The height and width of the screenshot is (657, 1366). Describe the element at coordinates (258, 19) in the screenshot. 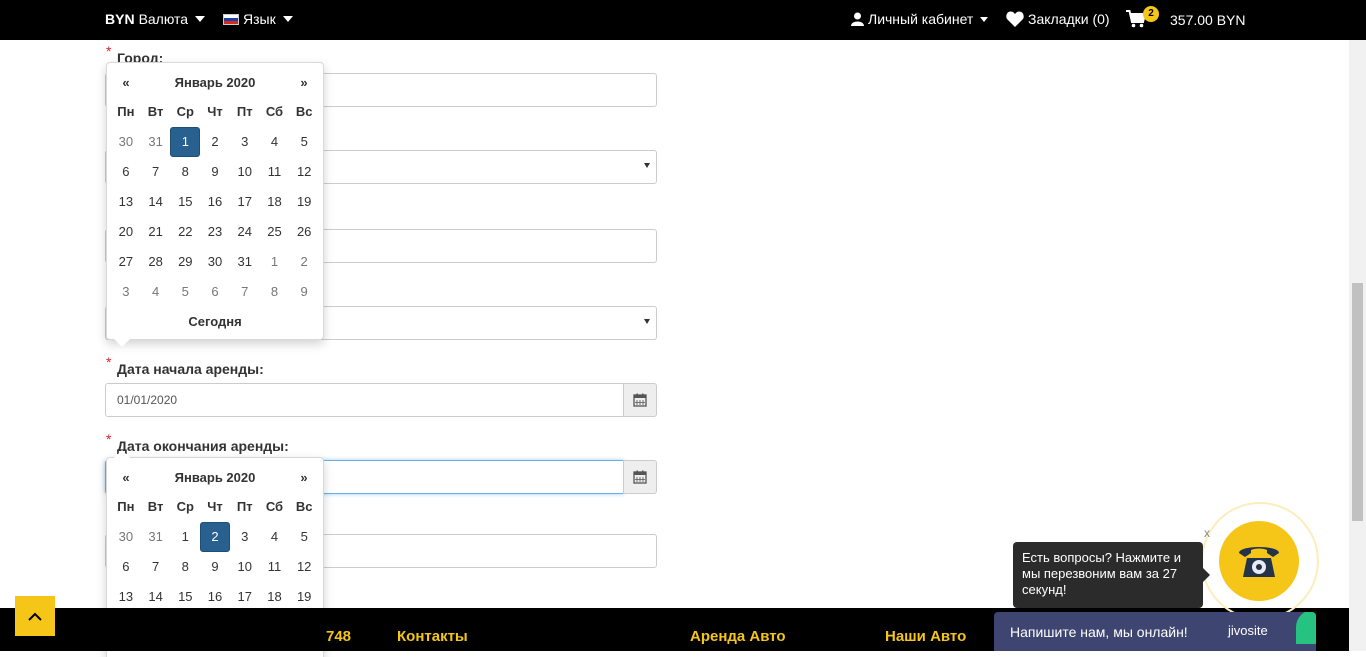

I see `language-dropdown: Язык` at that location.